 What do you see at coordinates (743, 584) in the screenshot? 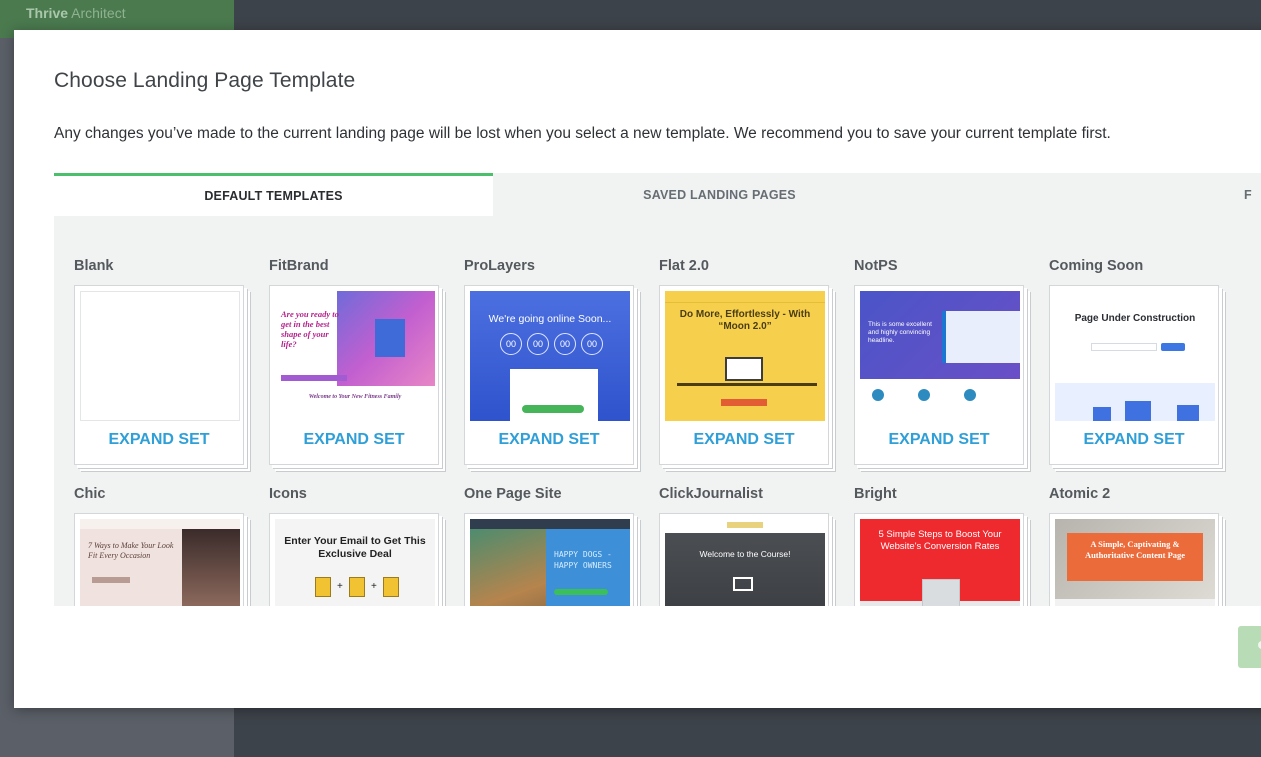
I see `mail-icon` at bounding box center [743, 584].